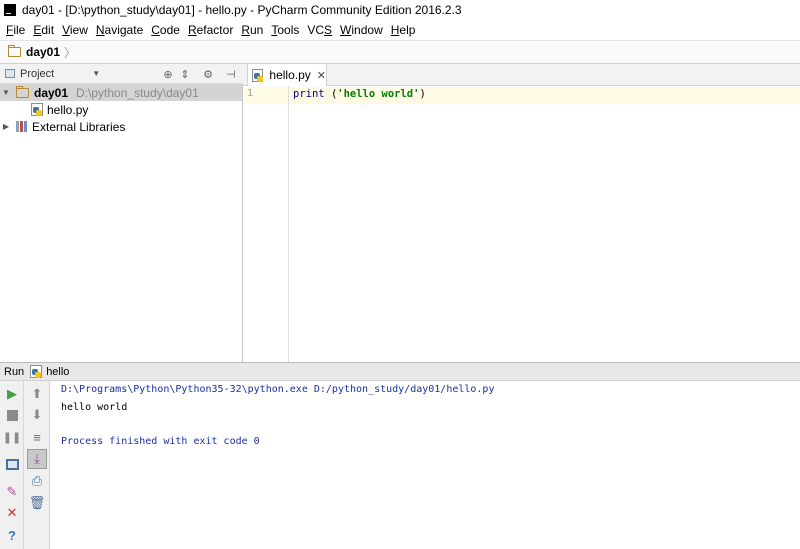 This screenshot has width=800, height=549. Describe the element at coordinates (403, 30) in the screenshot. I see `menu-help: Help` at that location.